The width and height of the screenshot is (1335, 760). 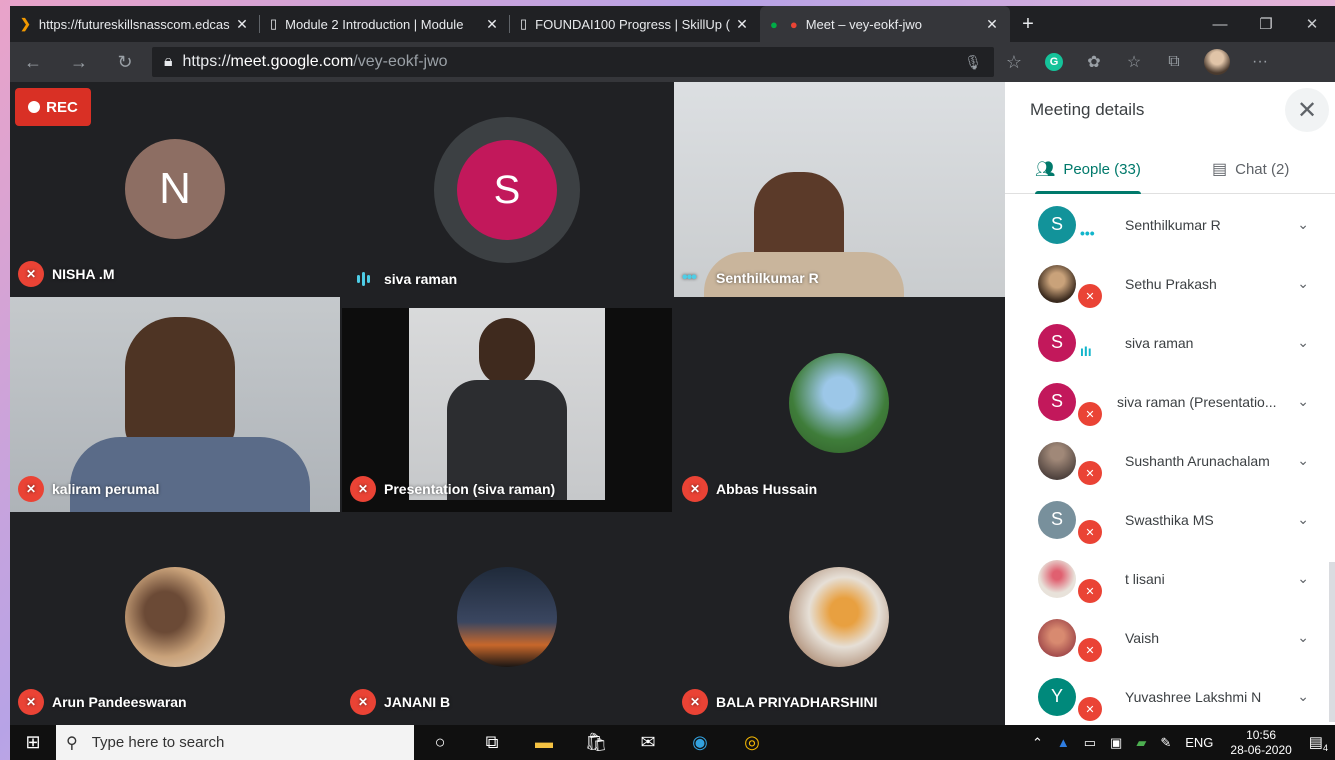 What do you see at coordinates (1116, 743) in the screenshot?
I see `app-tray-icon: ▣` at bounding box center [1116, 743].